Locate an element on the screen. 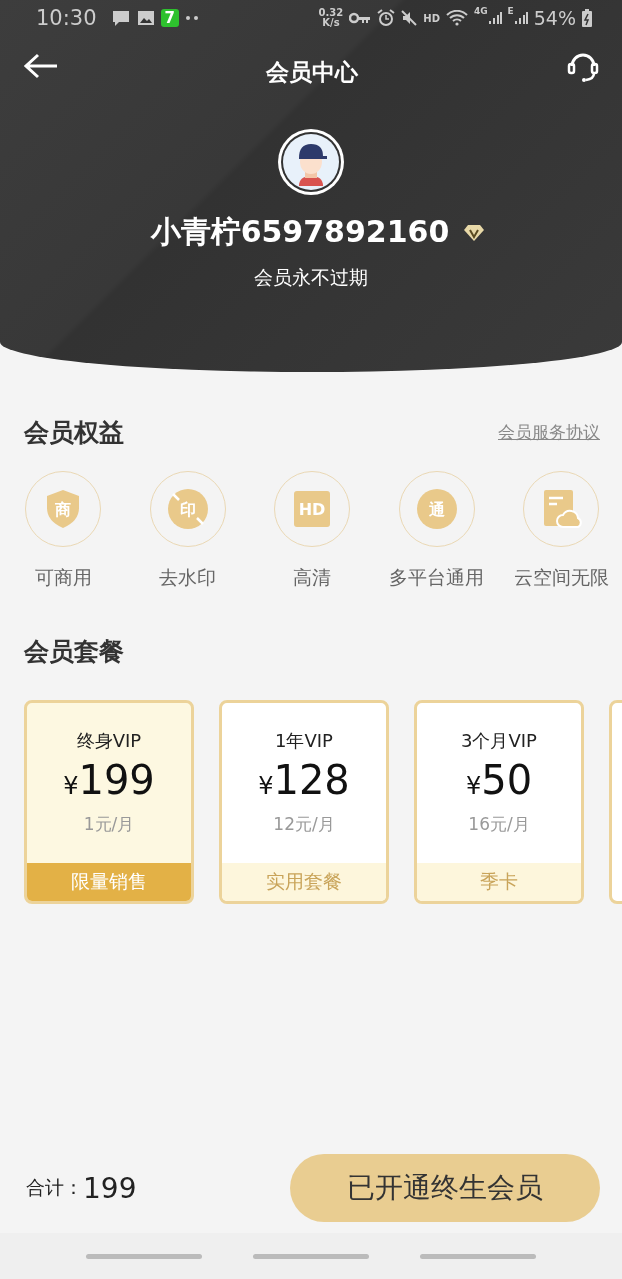  total-label: 合计： is located at coordinates (54, 1187).